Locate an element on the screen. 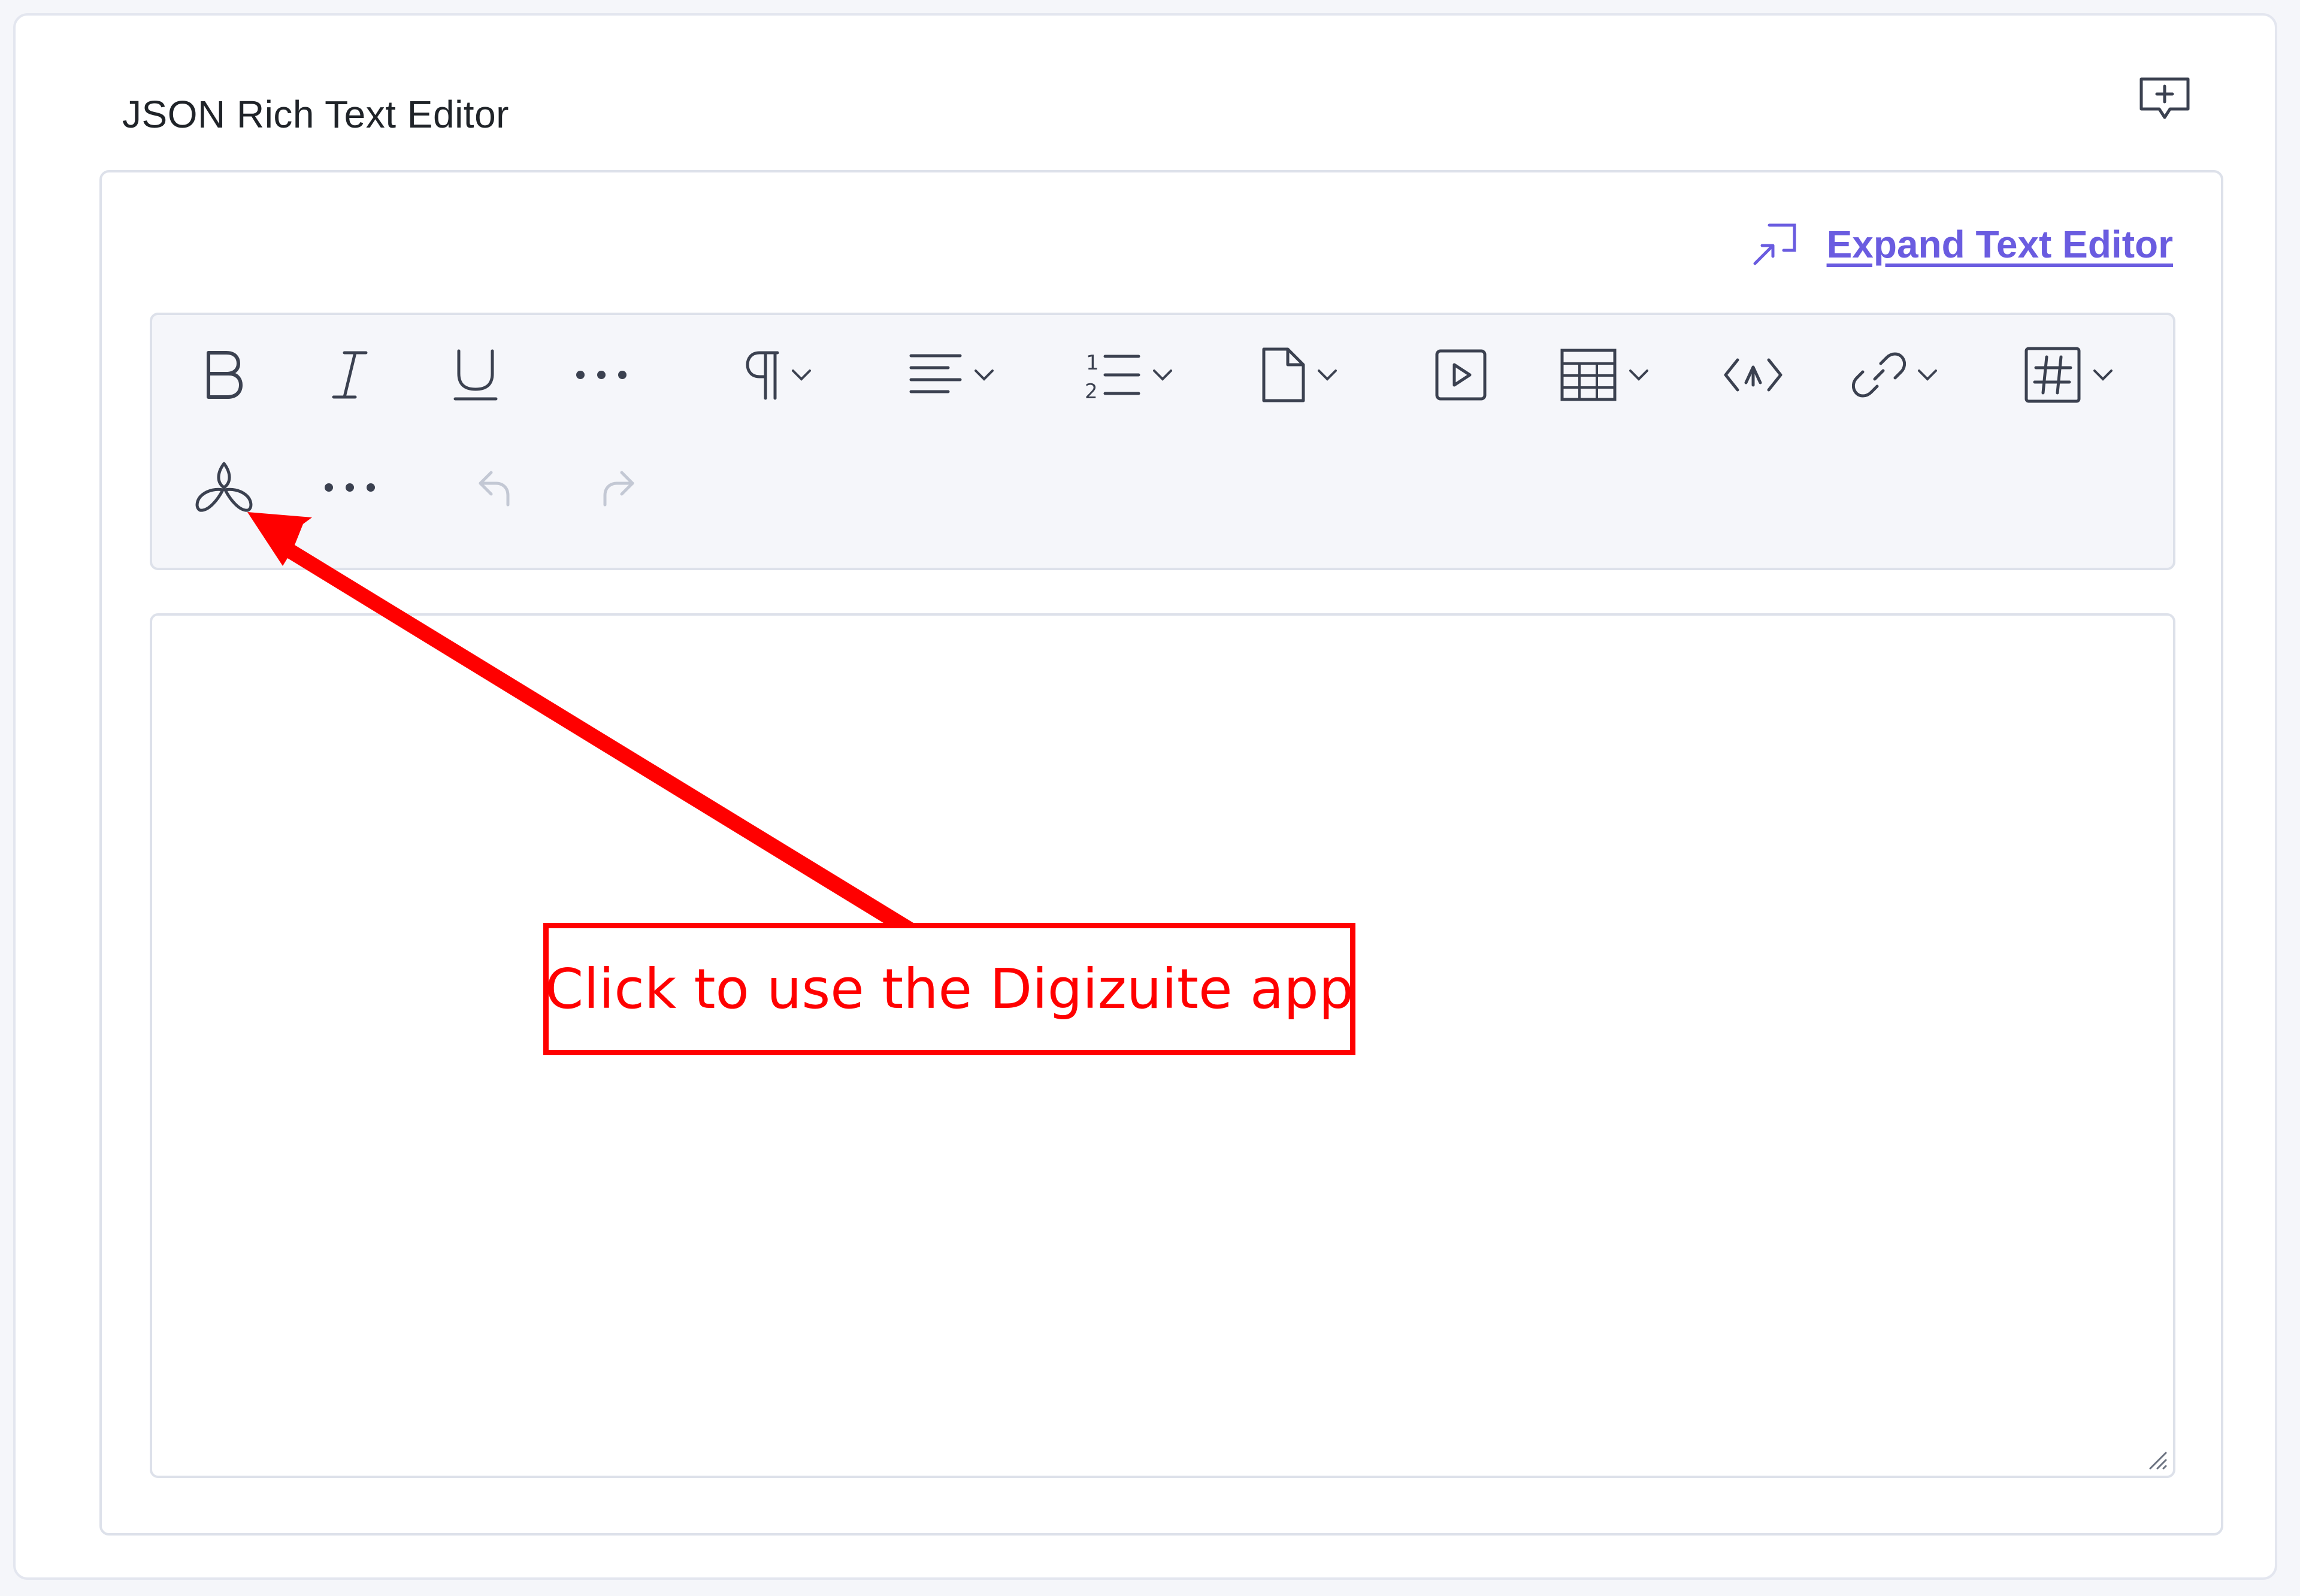 This screenshot has width=2300, height=1596. bold-button is located at coordinates (224, 375).